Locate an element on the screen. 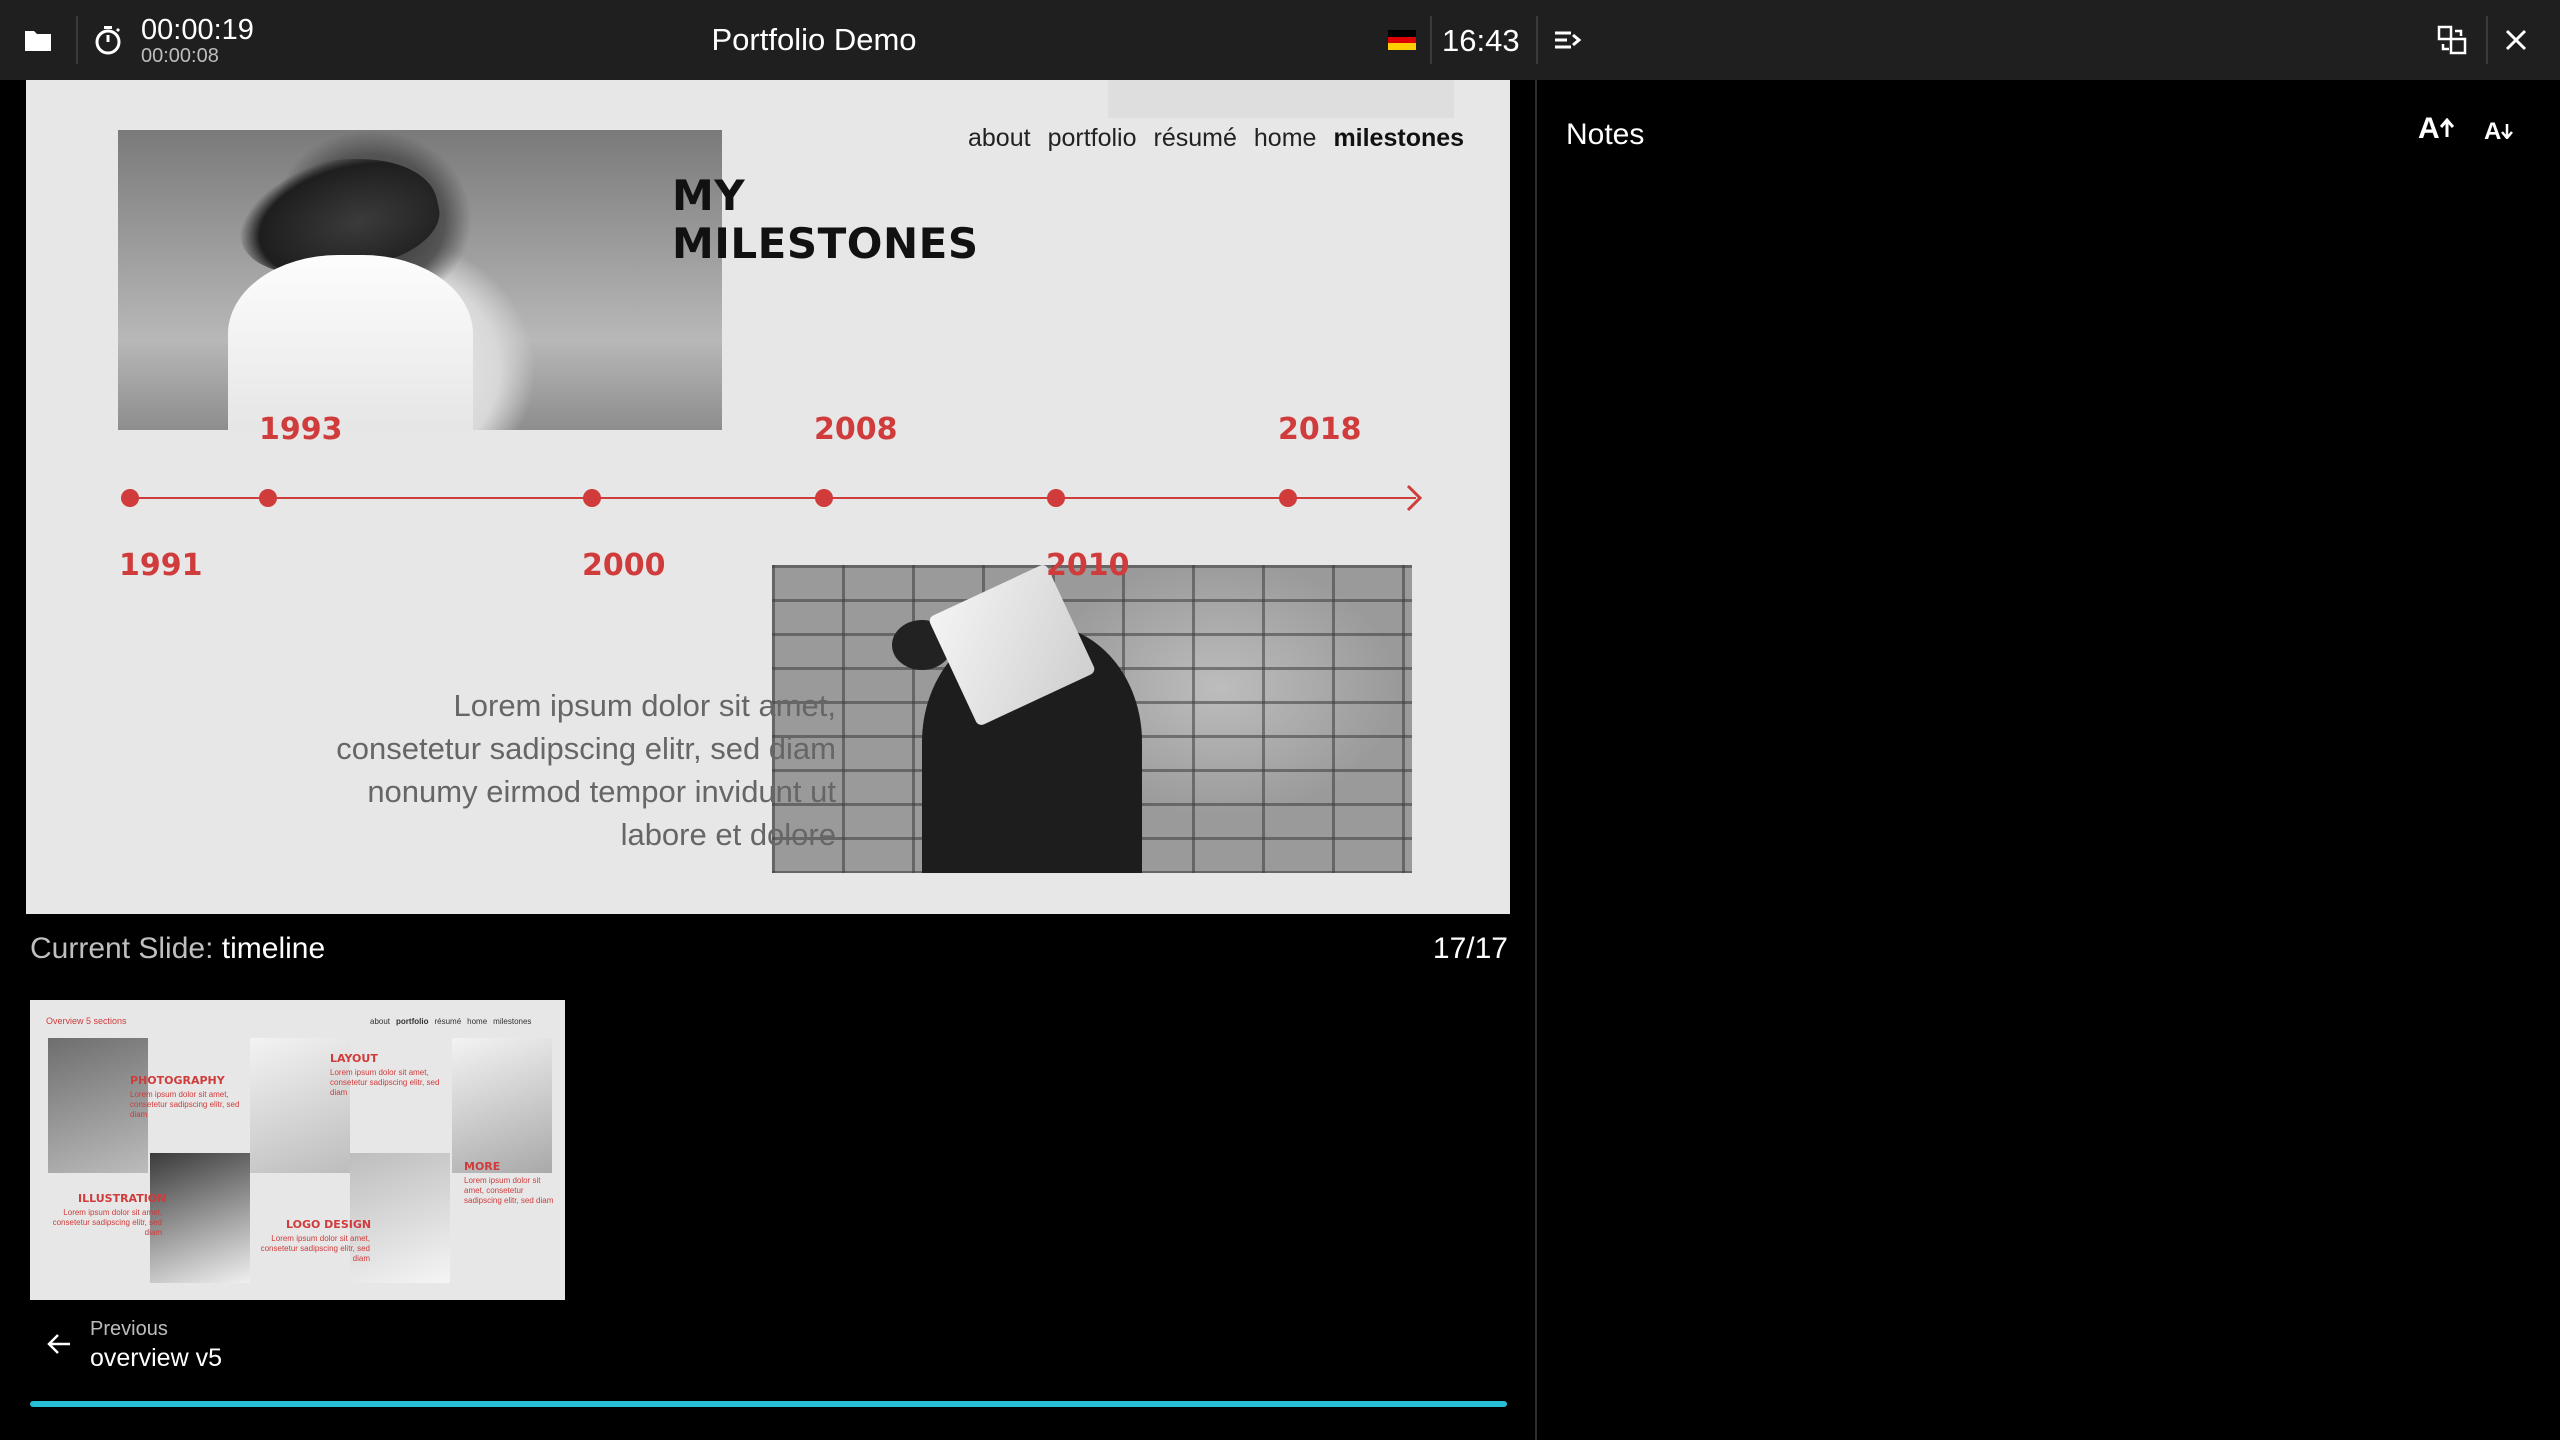 The height and width of the screenshot is (1440, 2560). thumb-section-title: LAYOUT is located at coordinates (354, 1058).